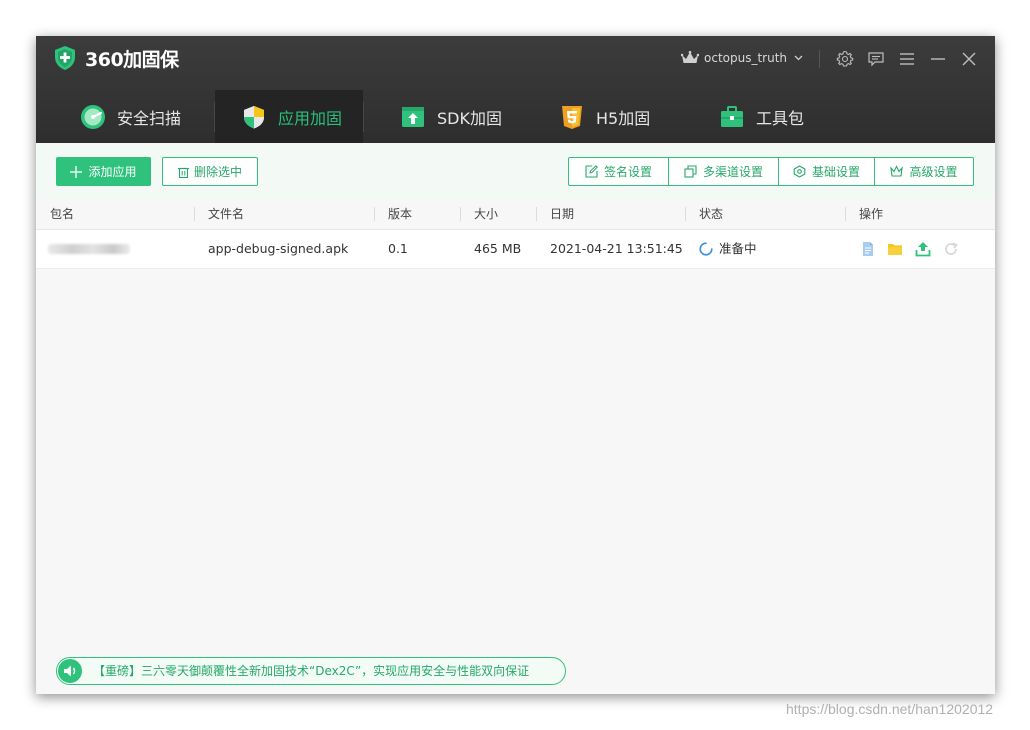 The height and width of the screenshot is (730, 1030). Describe the element at coordinates (515, 214) in the screenshot. I see `table-header: 包名 文件名 版本 大小 日期 状态 操作` at that location.